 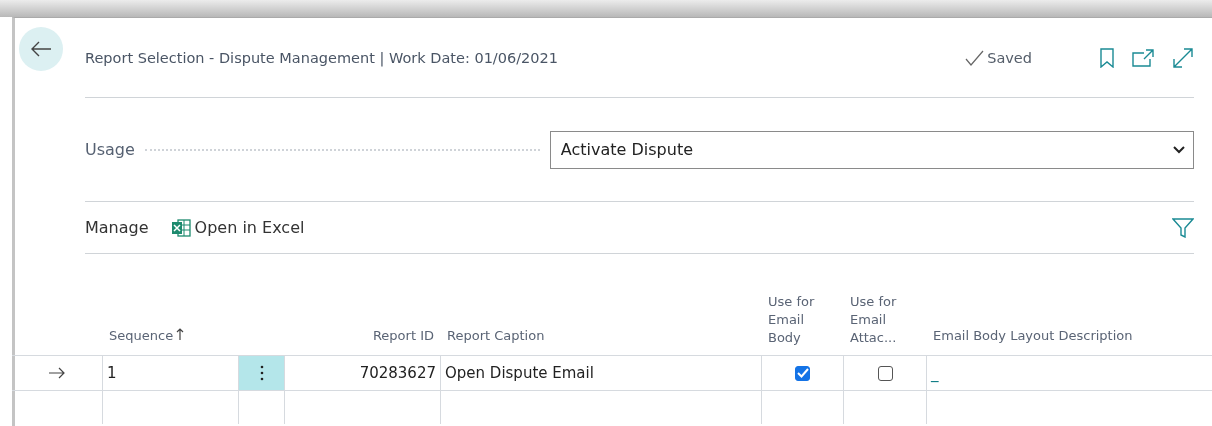 What do you see at coordinates (403, 336) in the screenshot?
I see `column-header: Report ID` at bounding box center [403, 336].